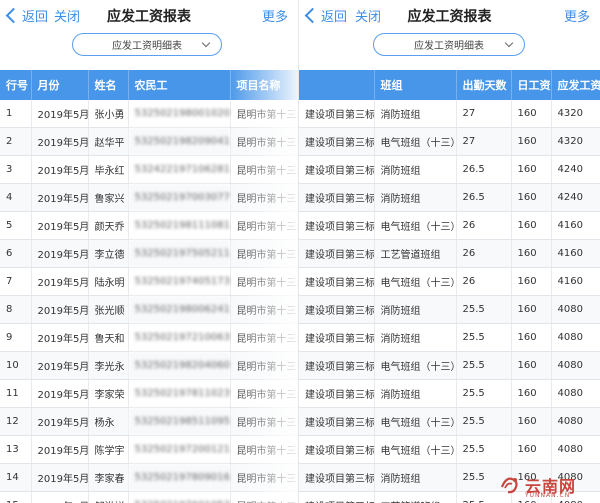 This screenshot has height=503, width=600. I want to click on table-row: 82019年5月张光顺53250219800624131X昆明市第十三污, so click(149, 309).